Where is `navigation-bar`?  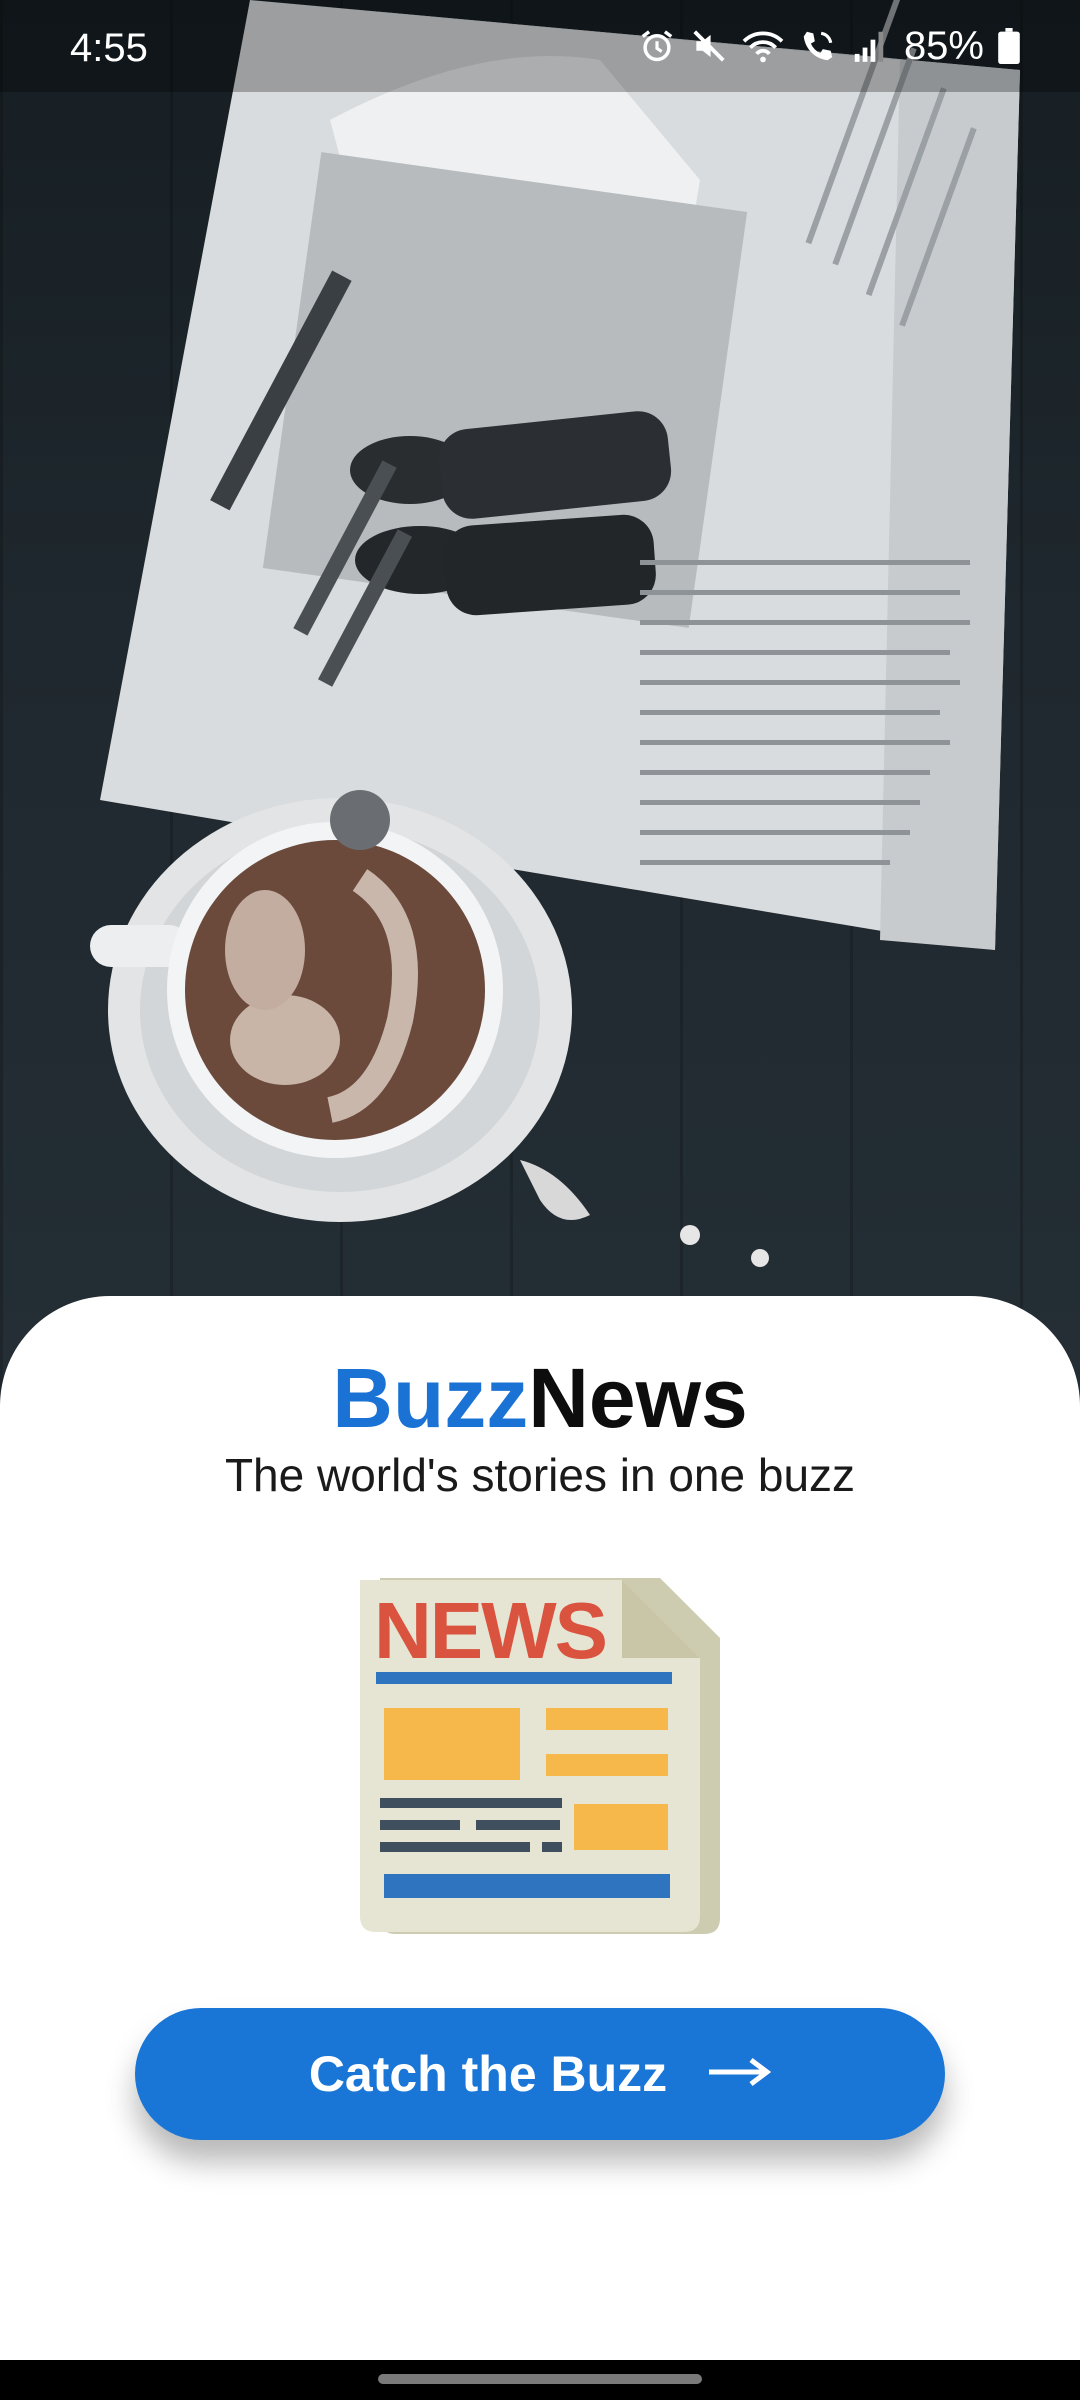
navigation-bar is located at coordinates (540, 2380).